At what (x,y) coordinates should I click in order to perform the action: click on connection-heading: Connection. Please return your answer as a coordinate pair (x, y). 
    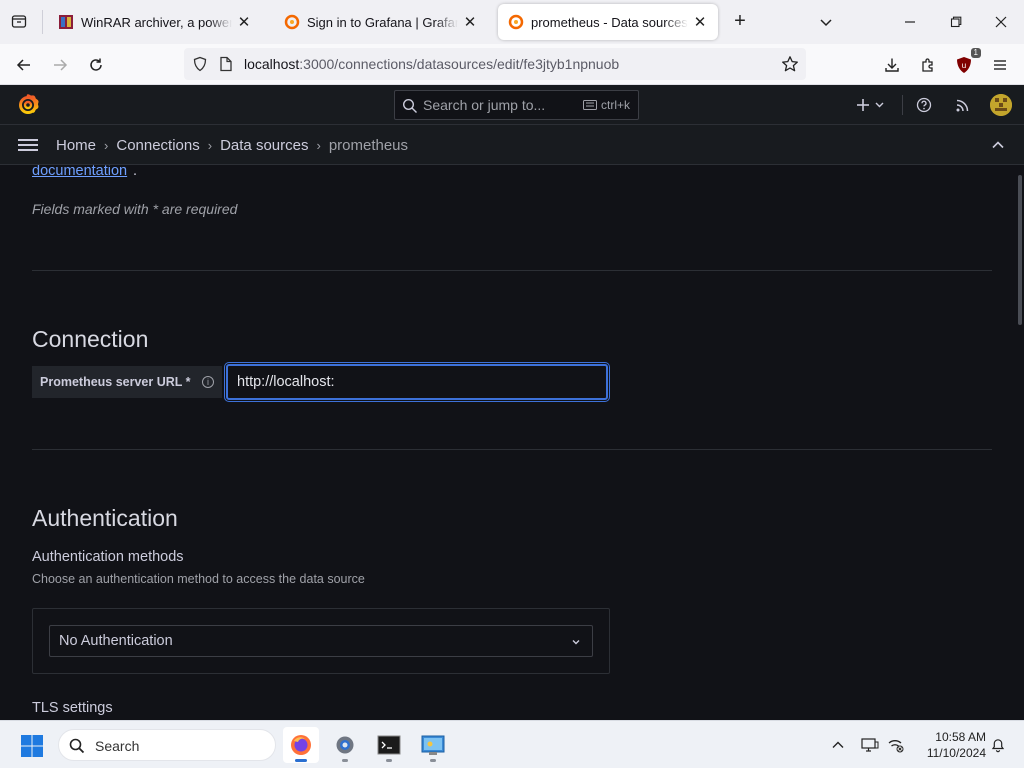
    Looking at the image, I should click on (90, 339).